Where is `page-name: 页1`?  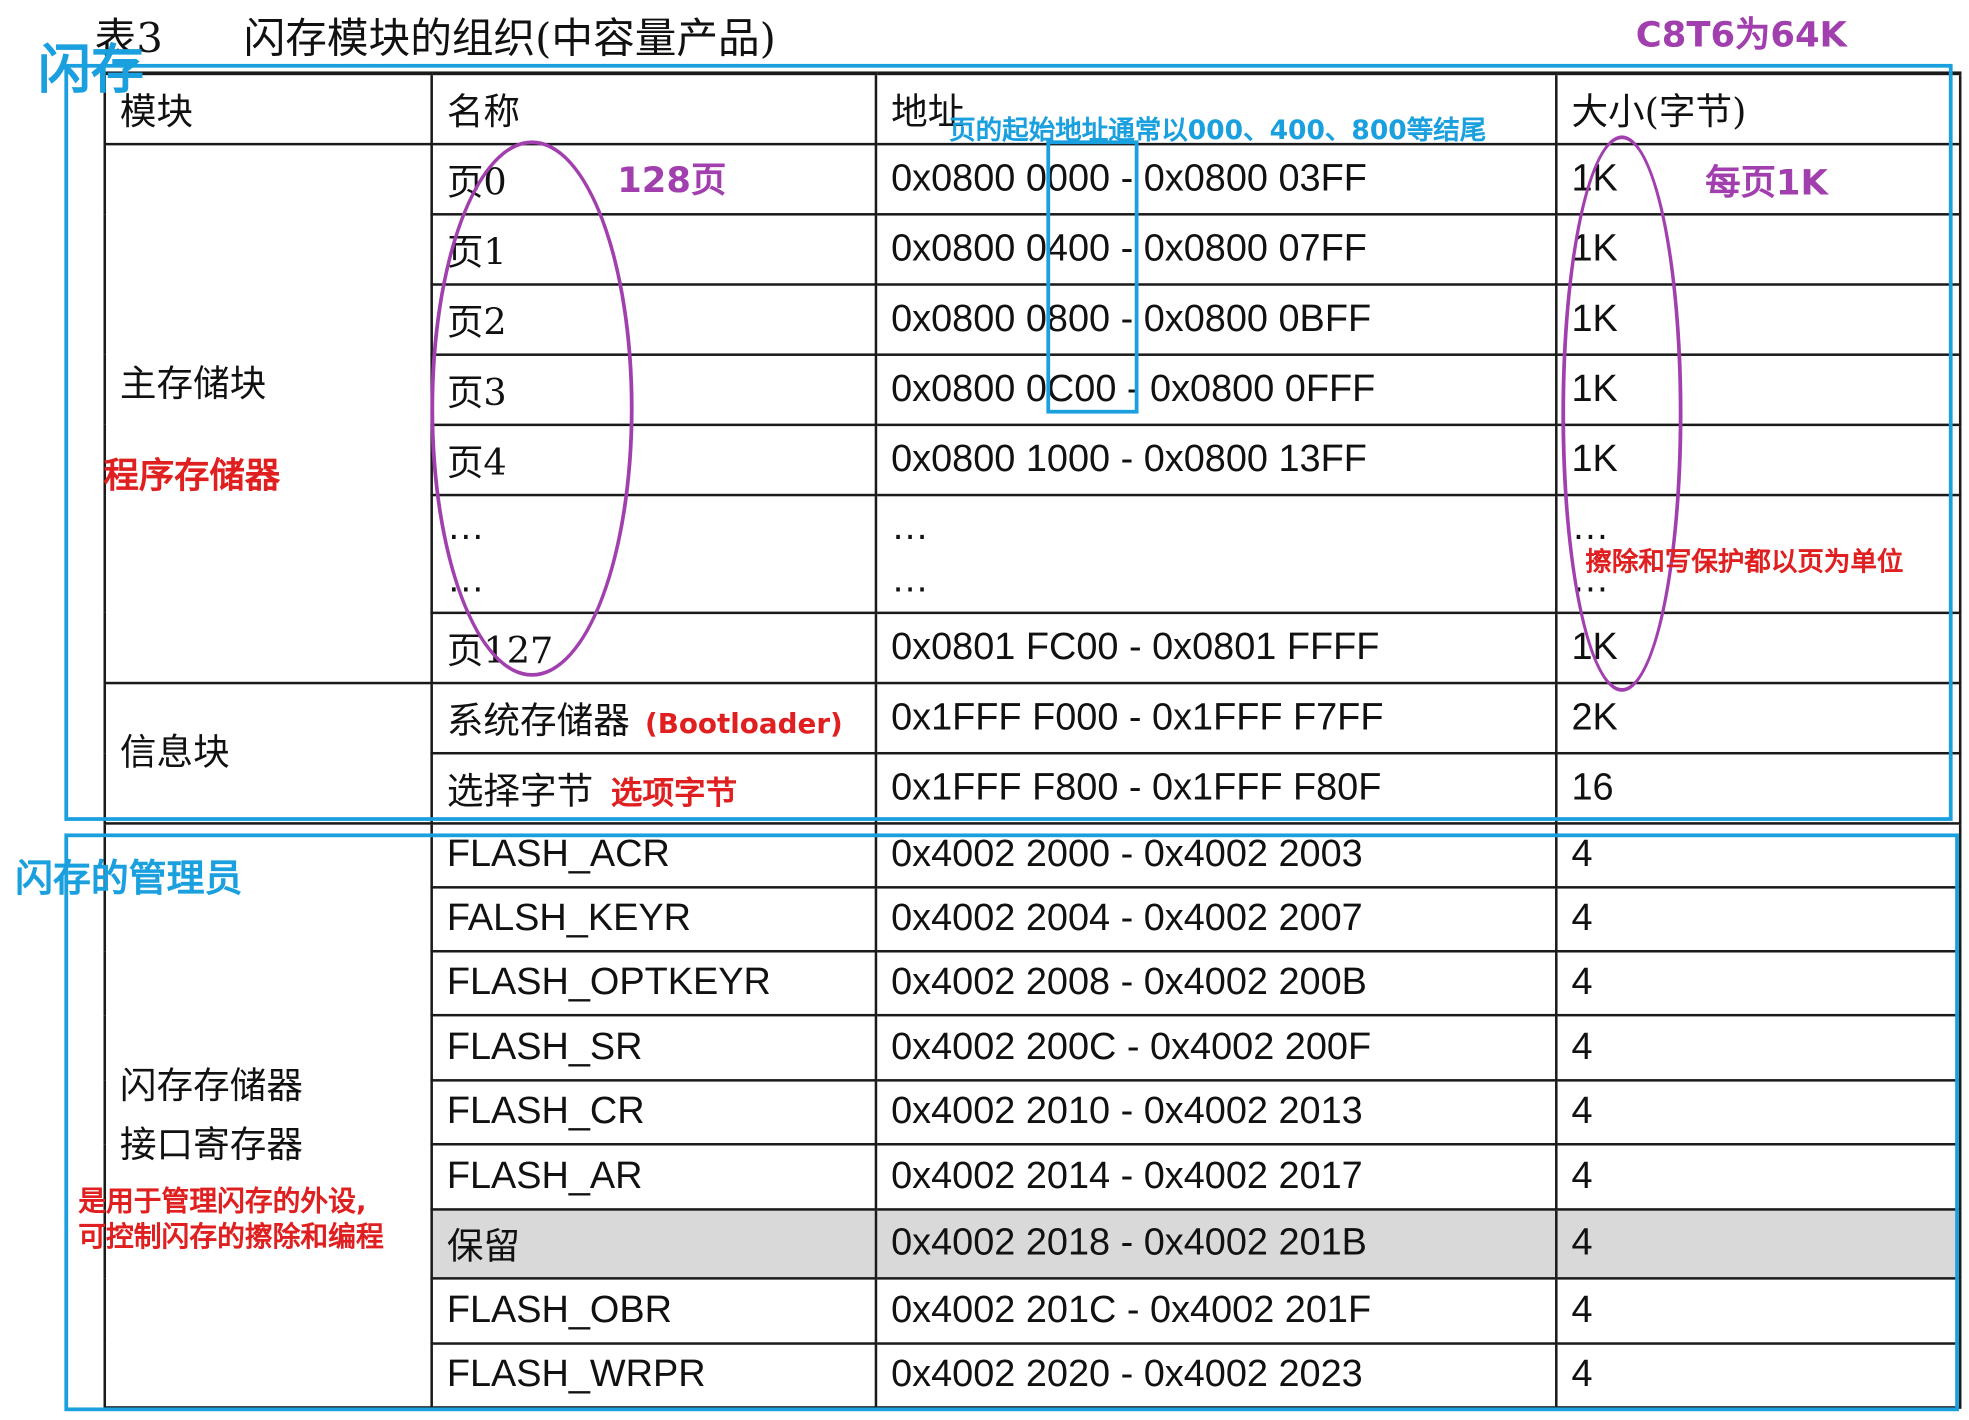
page-name: 页1 is located at coordinates (654, 249).